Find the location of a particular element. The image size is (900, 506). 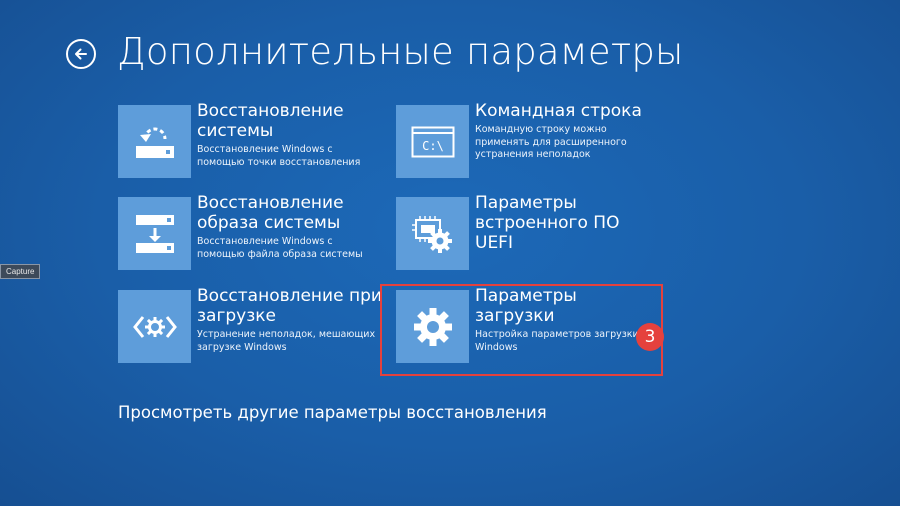

page-title: Дополнительные параметры is located at coordinates (400, 51).